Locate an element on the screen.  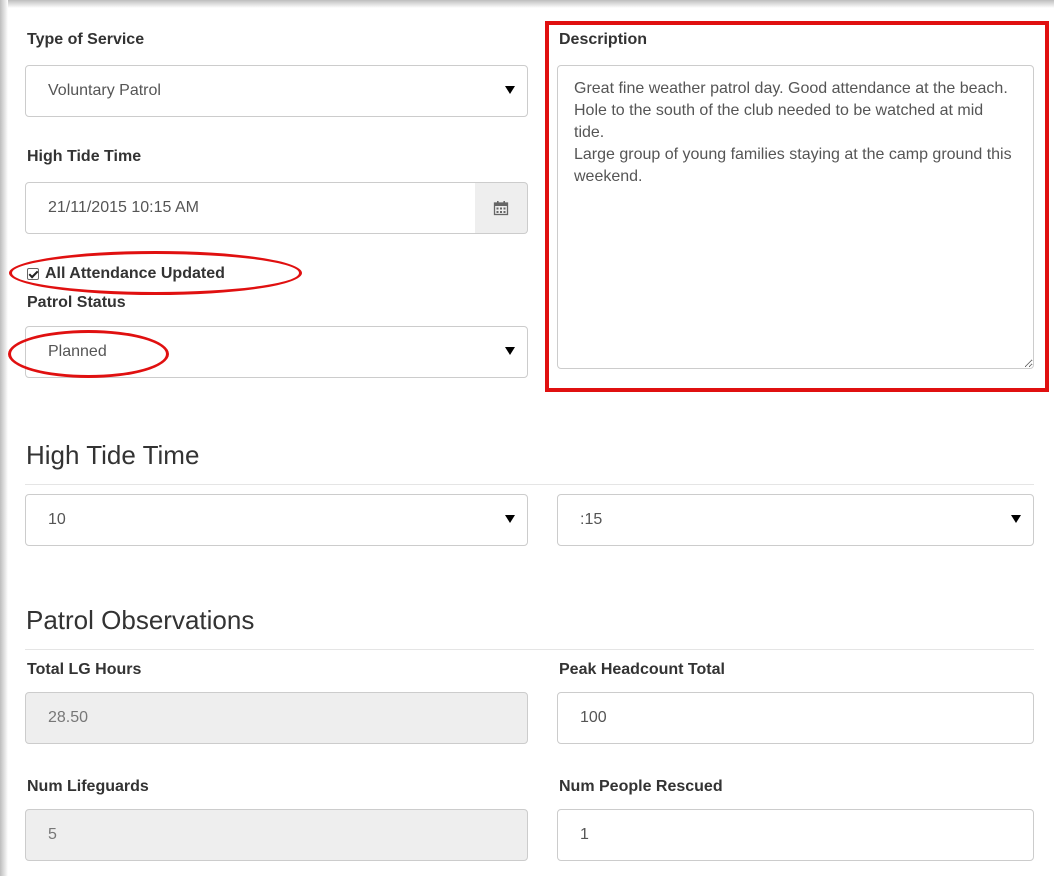
num-lifeguards-value: 5 is located at coordinates (52, 834).